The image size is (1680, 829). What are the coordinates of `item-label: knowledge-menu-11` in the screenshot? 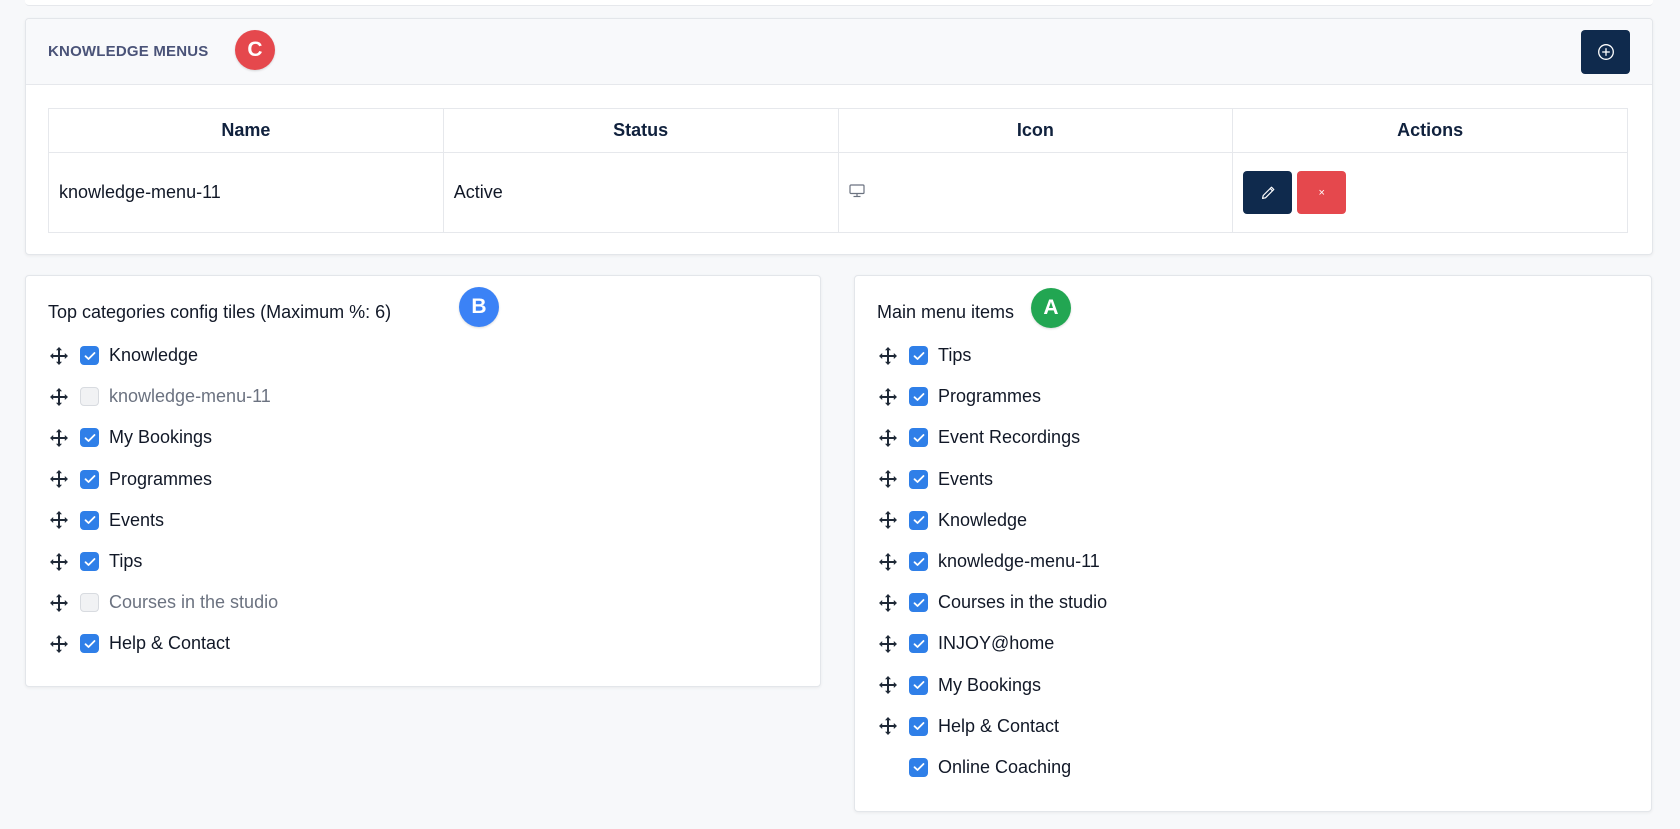 It's located at (1019, 561).